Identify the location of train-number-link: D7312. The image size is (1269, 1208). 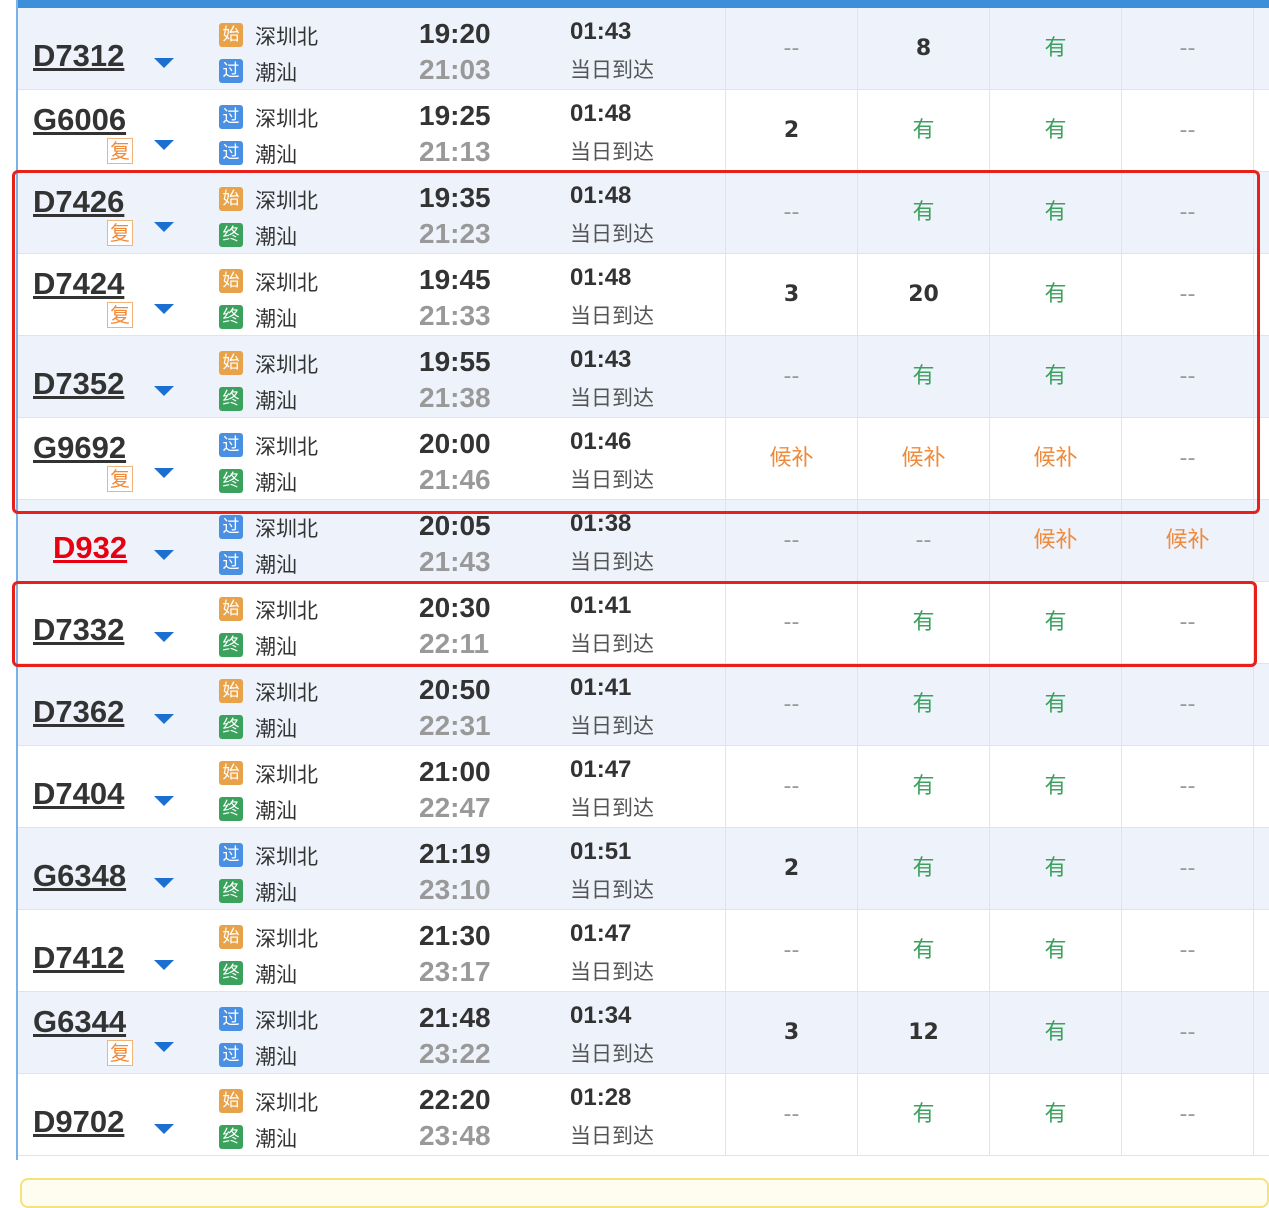
(78, 56).